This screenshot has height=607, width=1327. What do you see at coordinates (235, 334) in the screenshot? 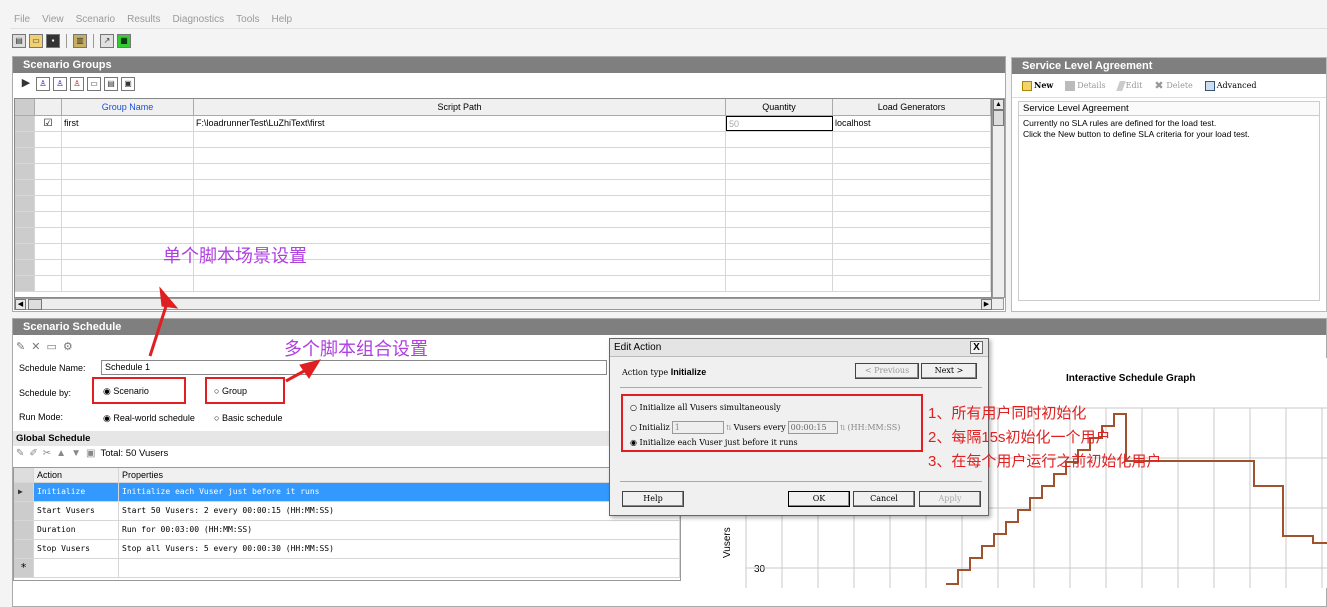
I see `annotation-arrows` at bounding box center [235, 334].